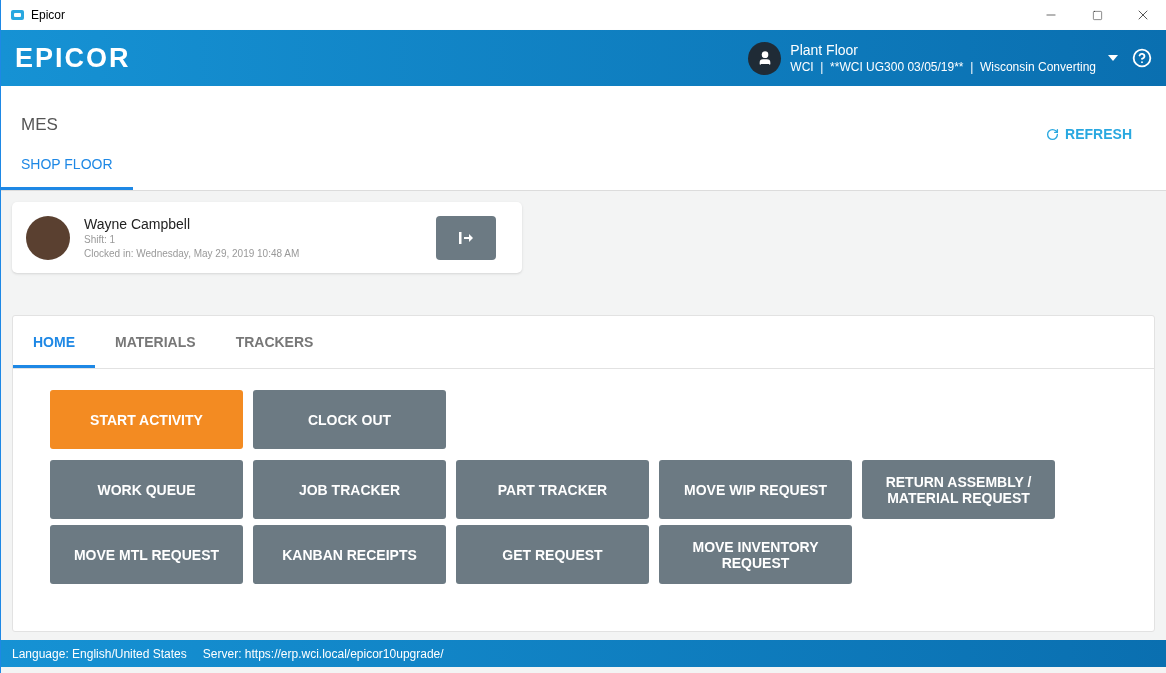  Describe the element at coordinates (958, 489) in the screenshot. I see `action-button: RETURN ASSEMBLY / MATERIAL REQUEST` at that location.